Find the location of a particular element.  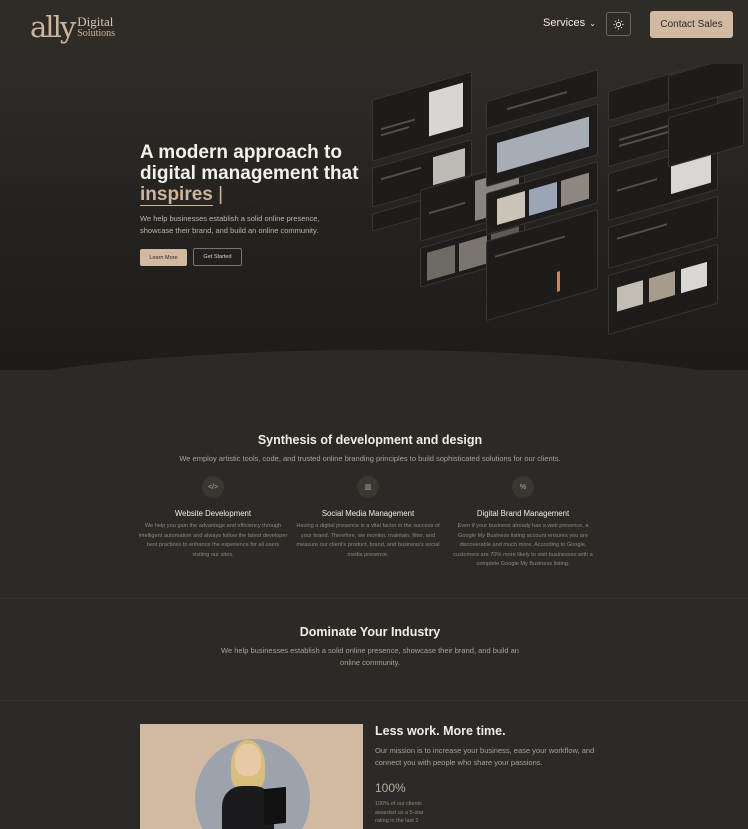

logo: ally Digital Solutions is located at coordinates (72, 26).